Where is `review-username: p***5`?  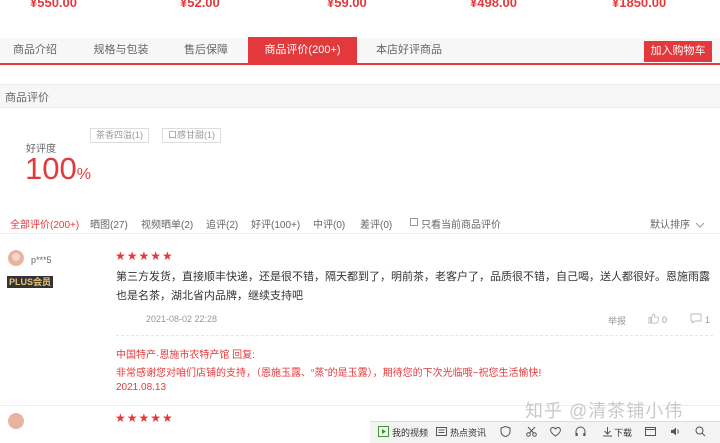
review-username: p***5 is located at coordinates (41, 260).